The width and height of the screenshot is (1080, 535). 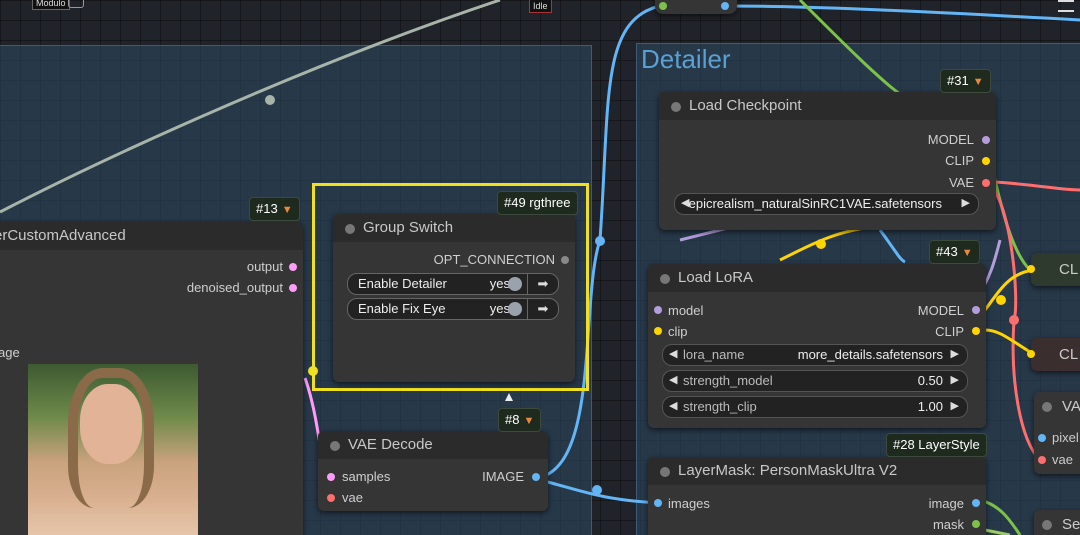 I want to click on vae-decode-node: VAE Decode samples vae IMAGE, so click(x=433, y=471).